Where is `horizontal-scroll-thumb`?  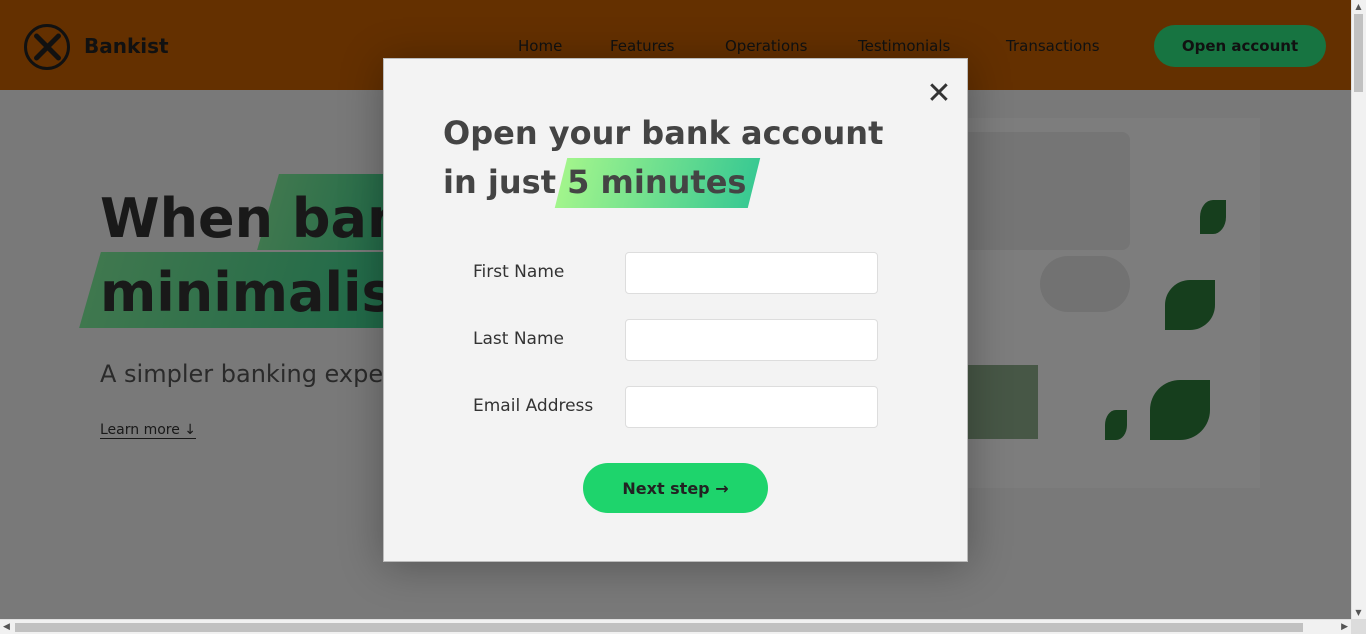 horizontal-scroll-thumb is located at coordinates (659, 627).